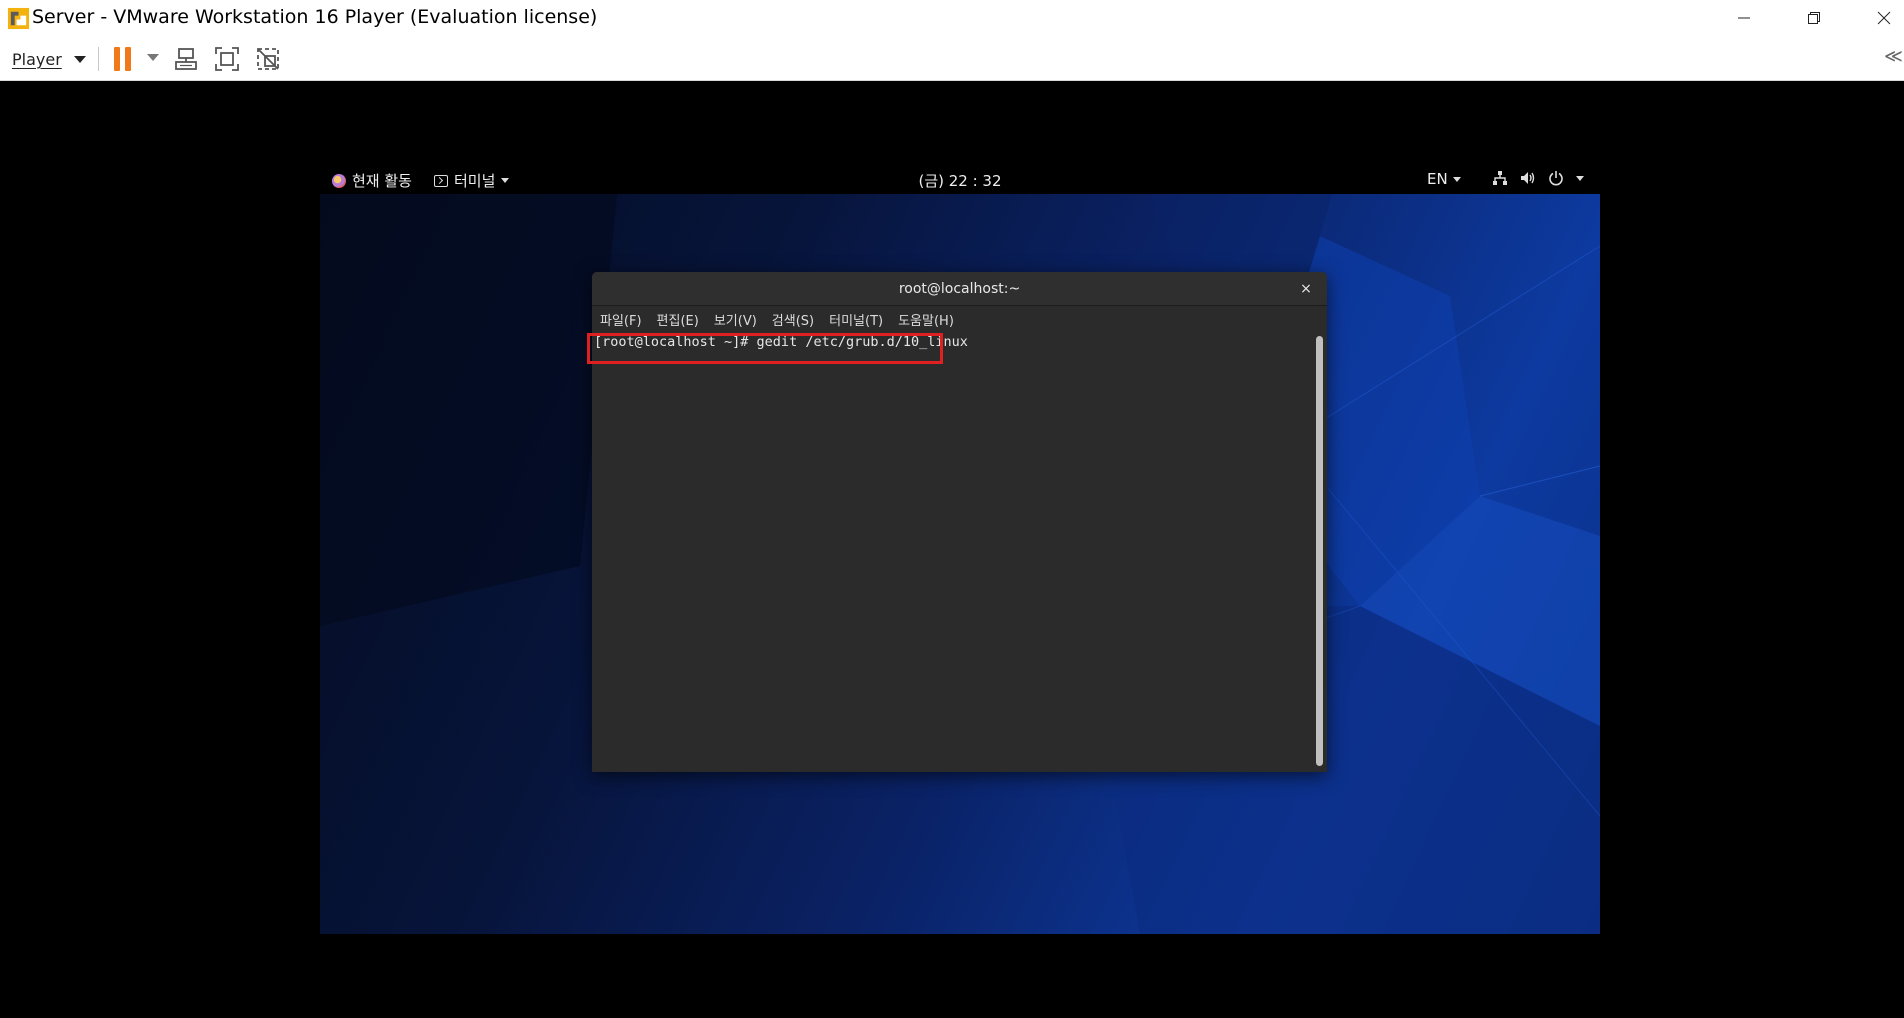 This screenshot has width=1904, height=1018. I want to click on minimize-button, so click(1744, 18).